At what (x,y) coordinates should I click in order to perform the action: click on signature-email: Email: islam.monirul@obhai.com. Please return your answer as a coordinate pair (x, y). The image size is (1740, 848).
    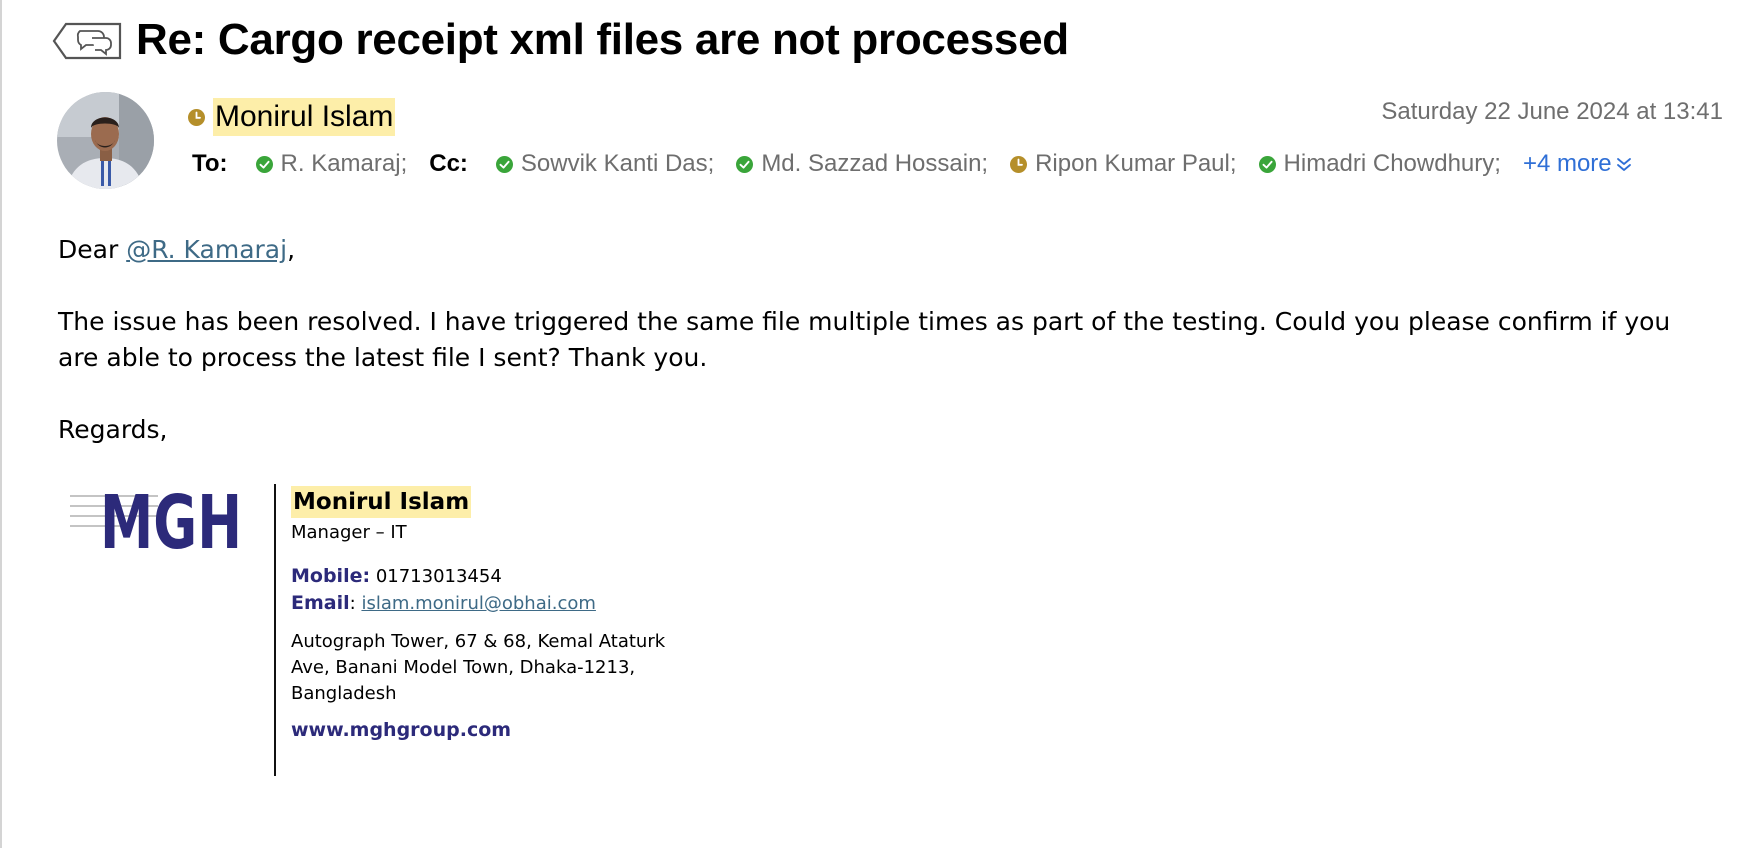
    Looking at the image, I should click on (481, 603).